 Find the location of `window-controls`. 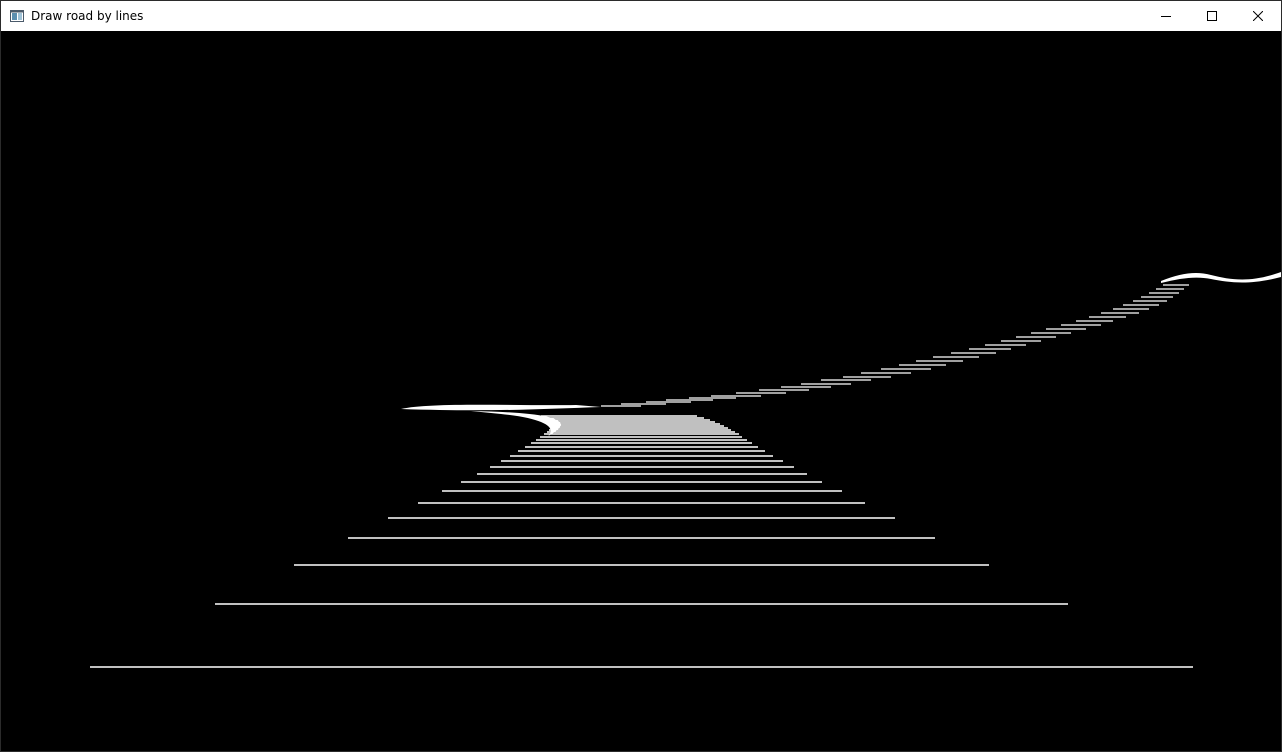

window-controls is located at coordinates (1212, 16).